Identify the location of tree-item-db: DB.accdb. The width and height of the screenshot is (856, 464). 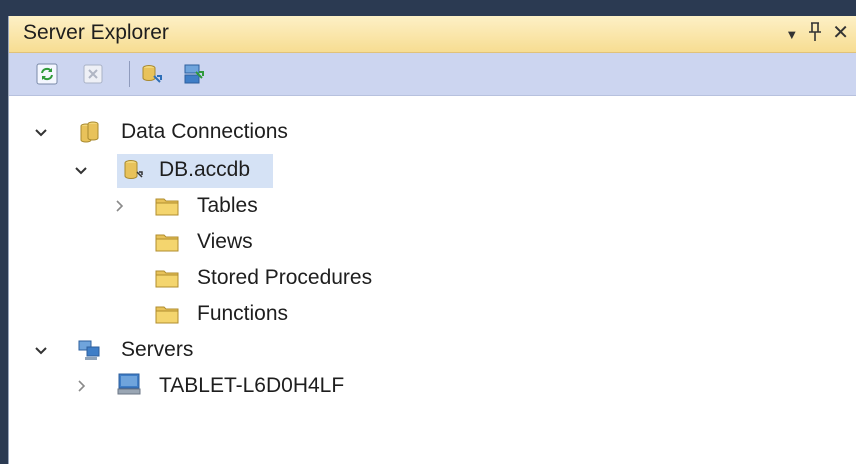
(204, 170).